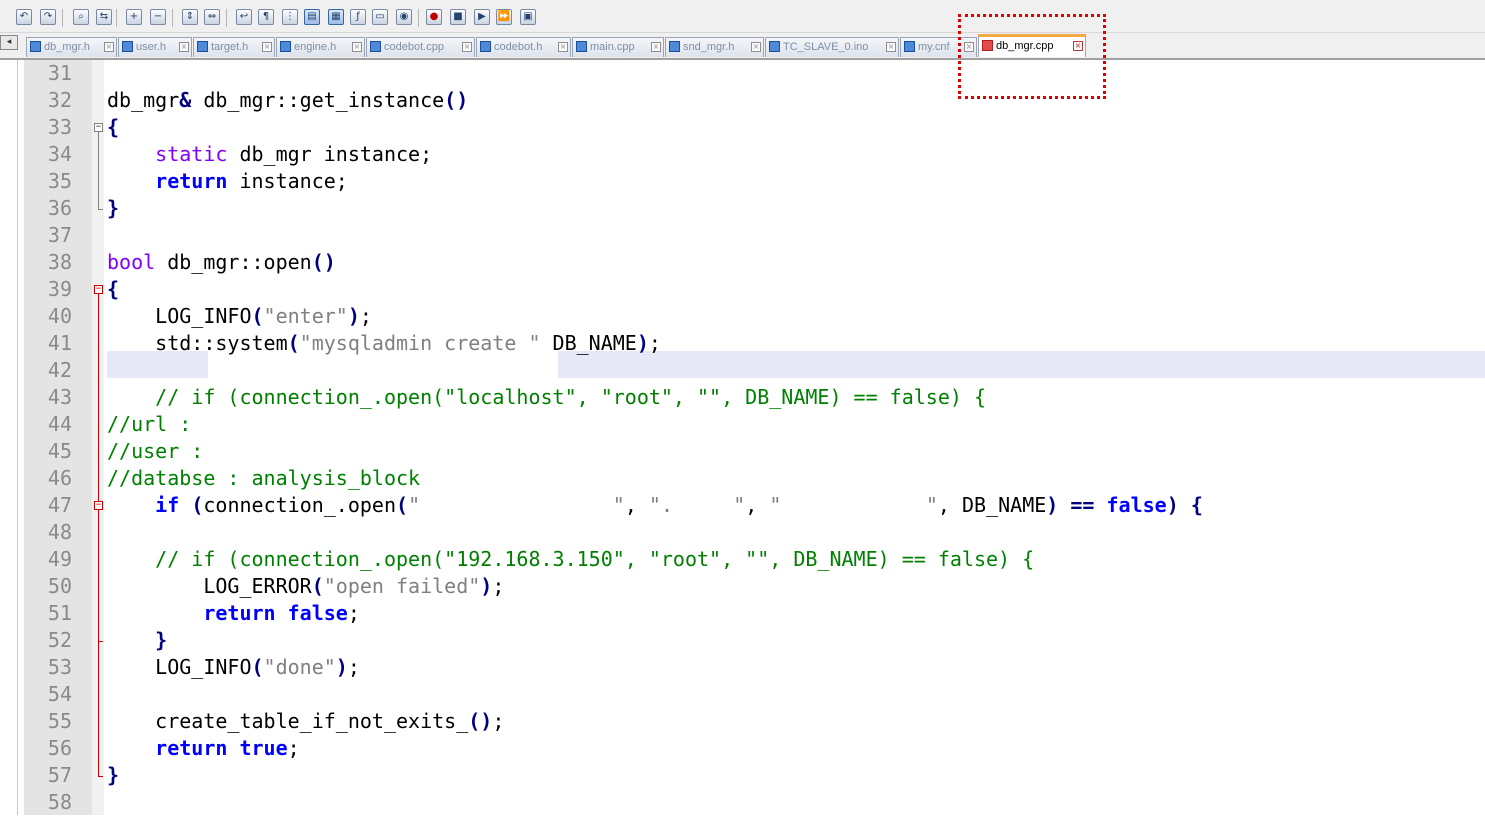  I want to click on code-line: 48, so click(742, 532).